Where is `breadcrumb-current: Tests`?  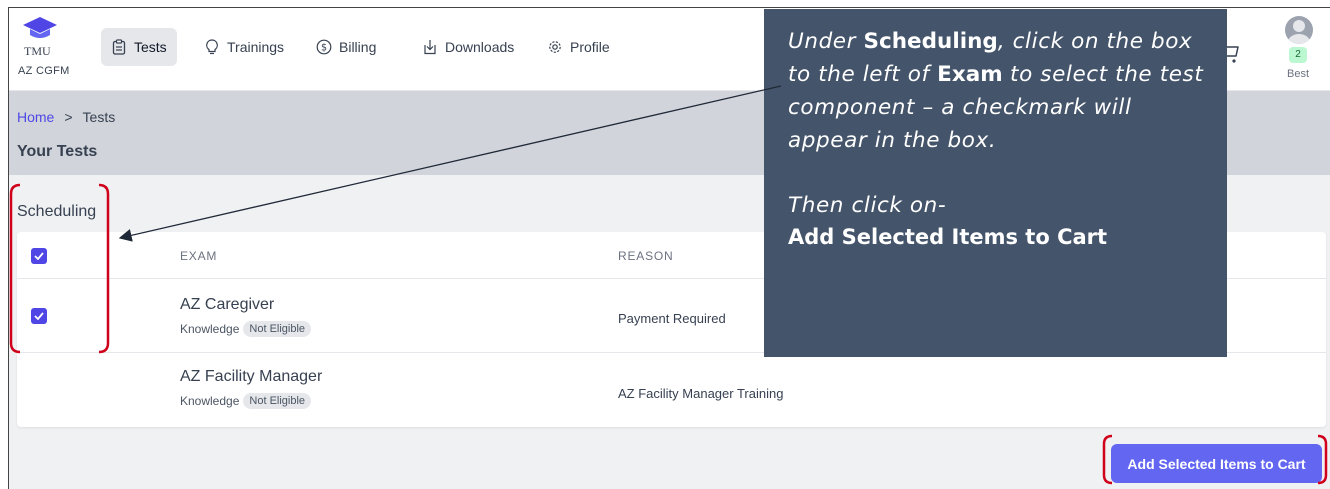 breadcrumb-current: Tests is located at coordinates (99, 117).